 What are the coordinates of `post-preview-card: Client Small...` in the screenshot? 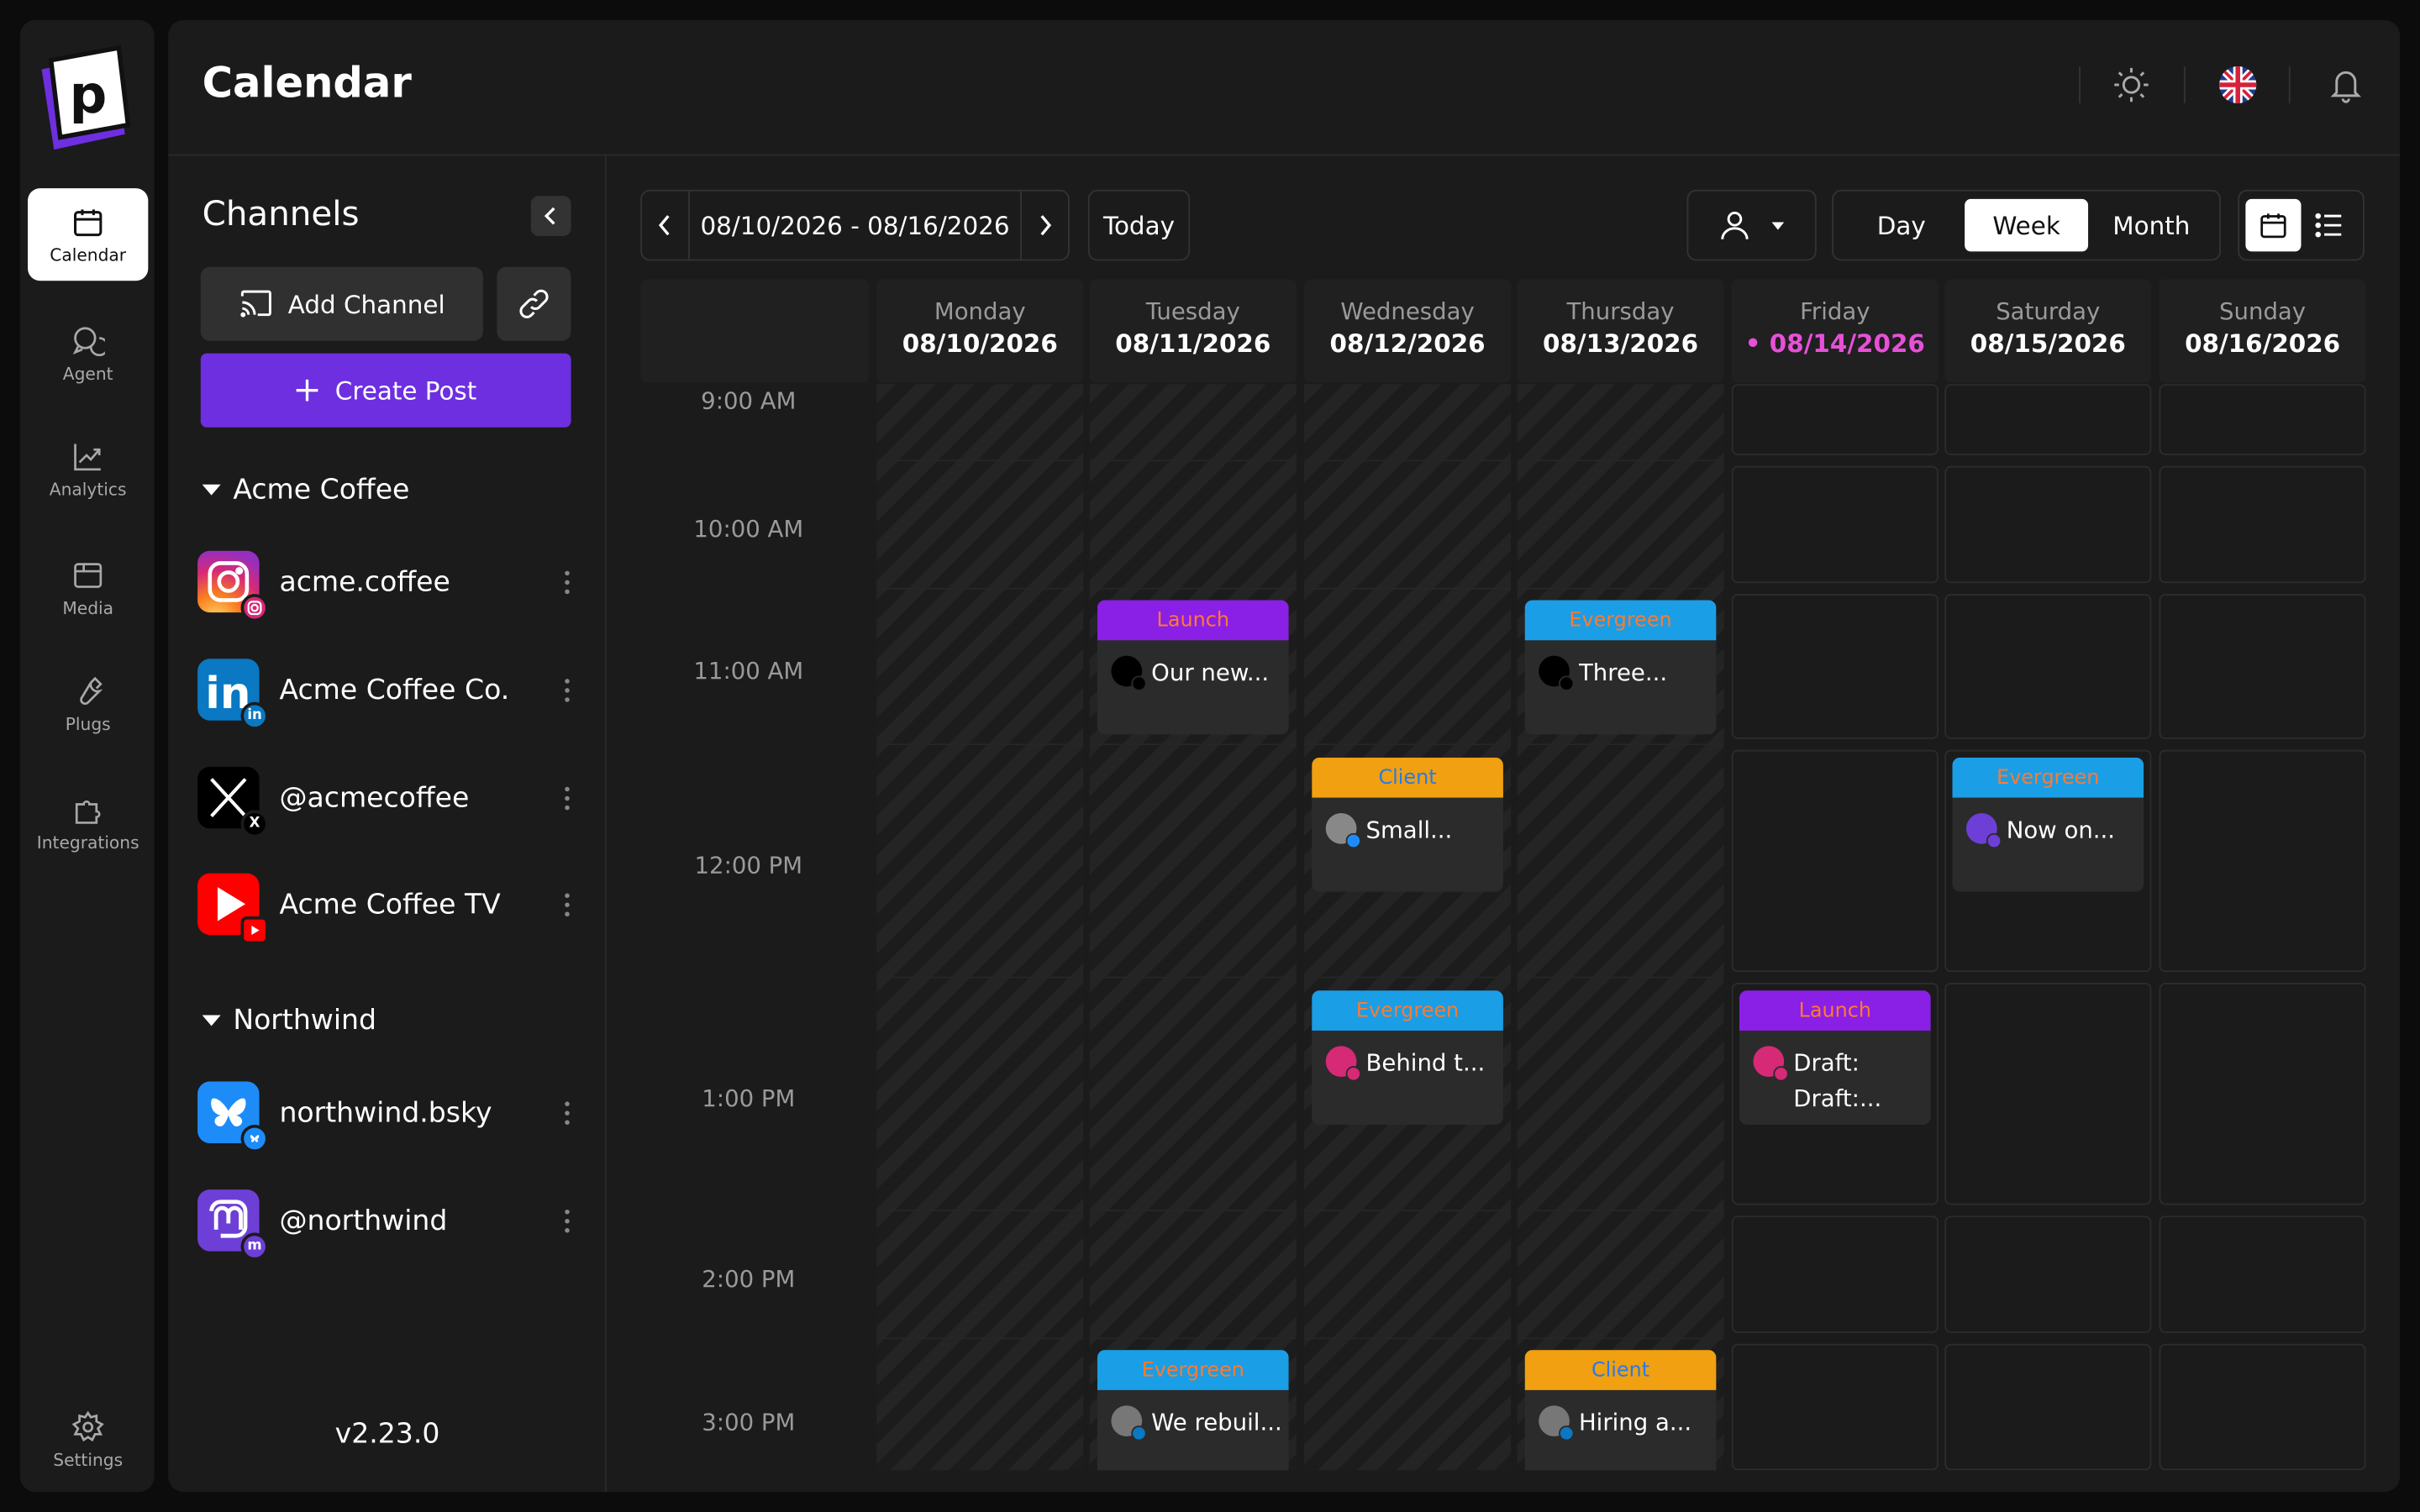 It's located at (1407, 824).